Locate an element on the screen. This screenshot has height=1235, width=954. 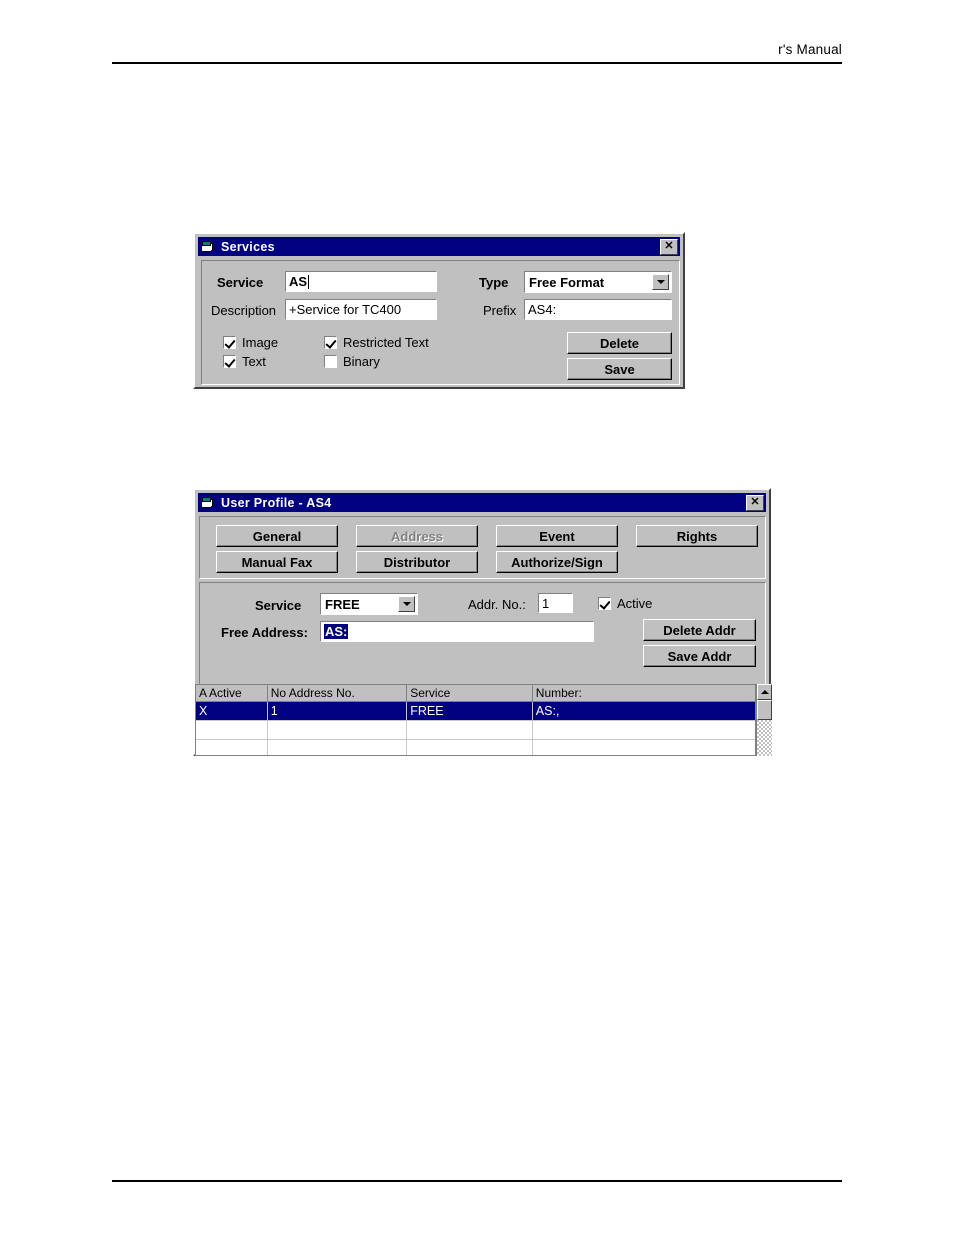
description-input: +Service for TC400 is located at coordinates (361, 309).